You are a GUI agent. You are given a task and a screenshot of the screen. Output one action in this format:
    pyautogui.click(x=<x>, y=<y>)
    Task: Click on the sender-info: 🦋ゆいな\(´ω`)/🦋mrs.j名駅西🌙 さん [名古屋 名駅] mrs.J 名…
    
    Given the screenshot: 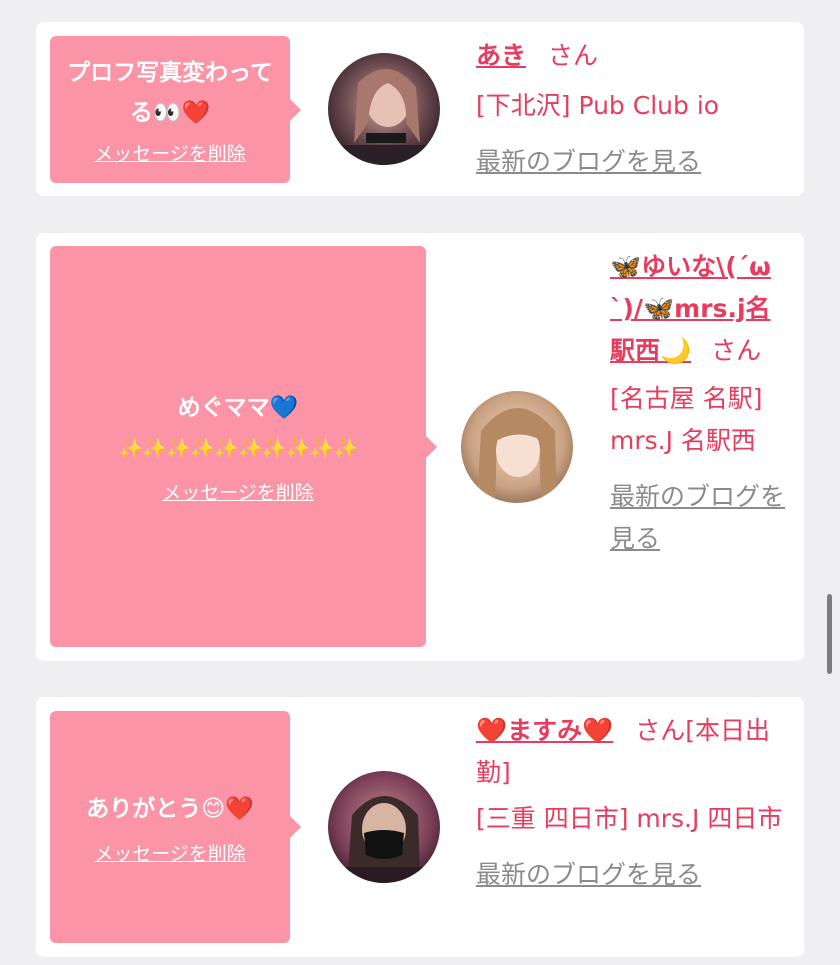 What is the action you would take?
    pyautogui.click(x=700, y=403)
    